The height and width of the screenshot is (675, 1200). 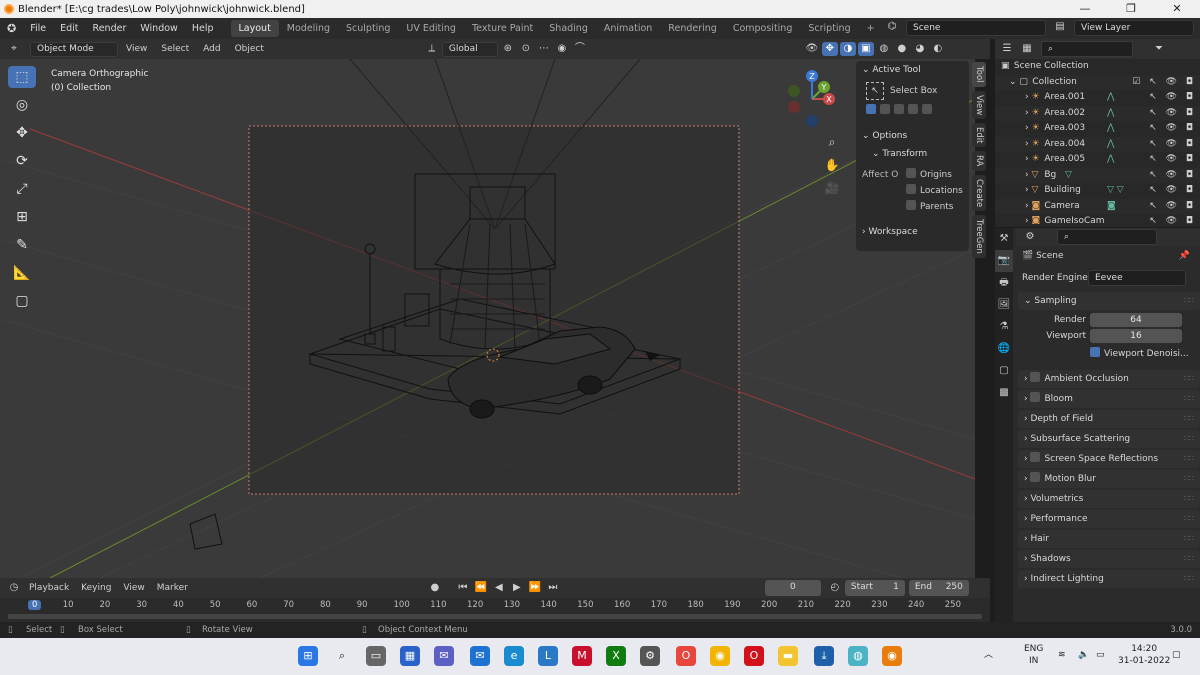 I want to click on rotate-tool-icon: ⟳, so click(x=22, y=161).